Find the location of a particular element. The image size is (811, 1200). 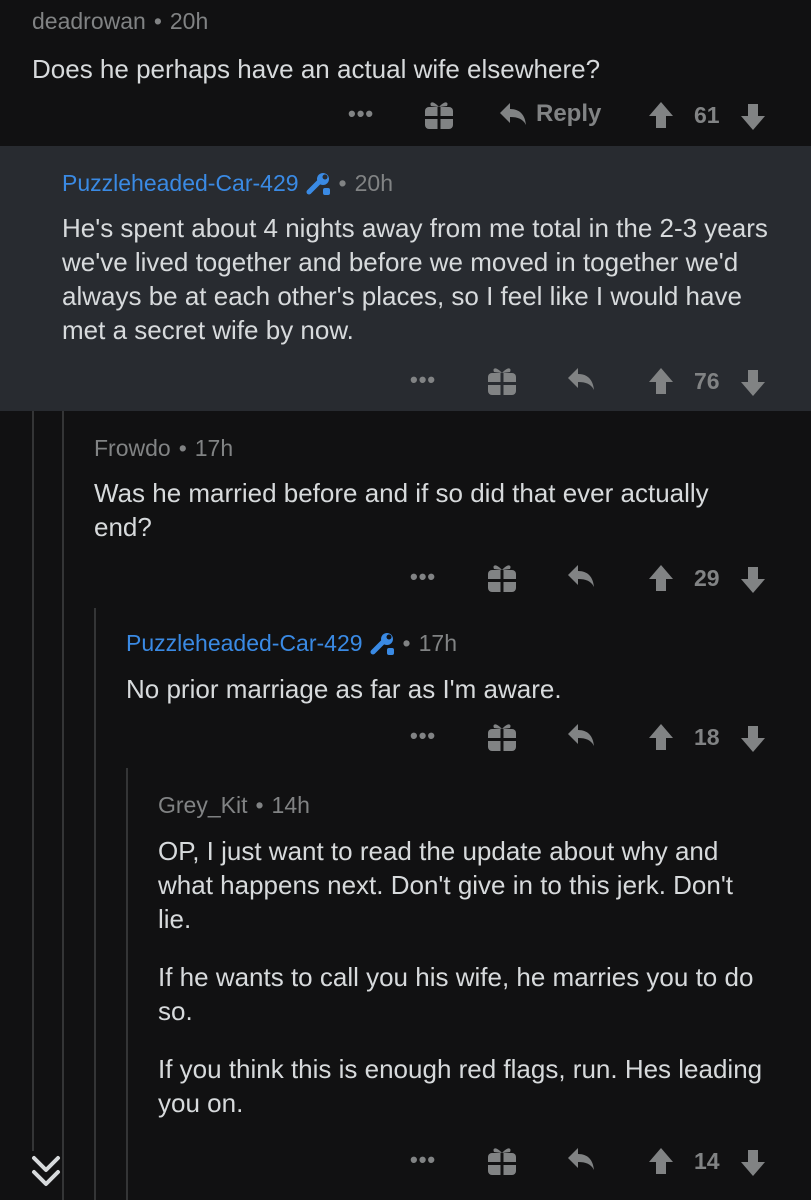

vote-count: 61 is located at coordinates (707, 115).